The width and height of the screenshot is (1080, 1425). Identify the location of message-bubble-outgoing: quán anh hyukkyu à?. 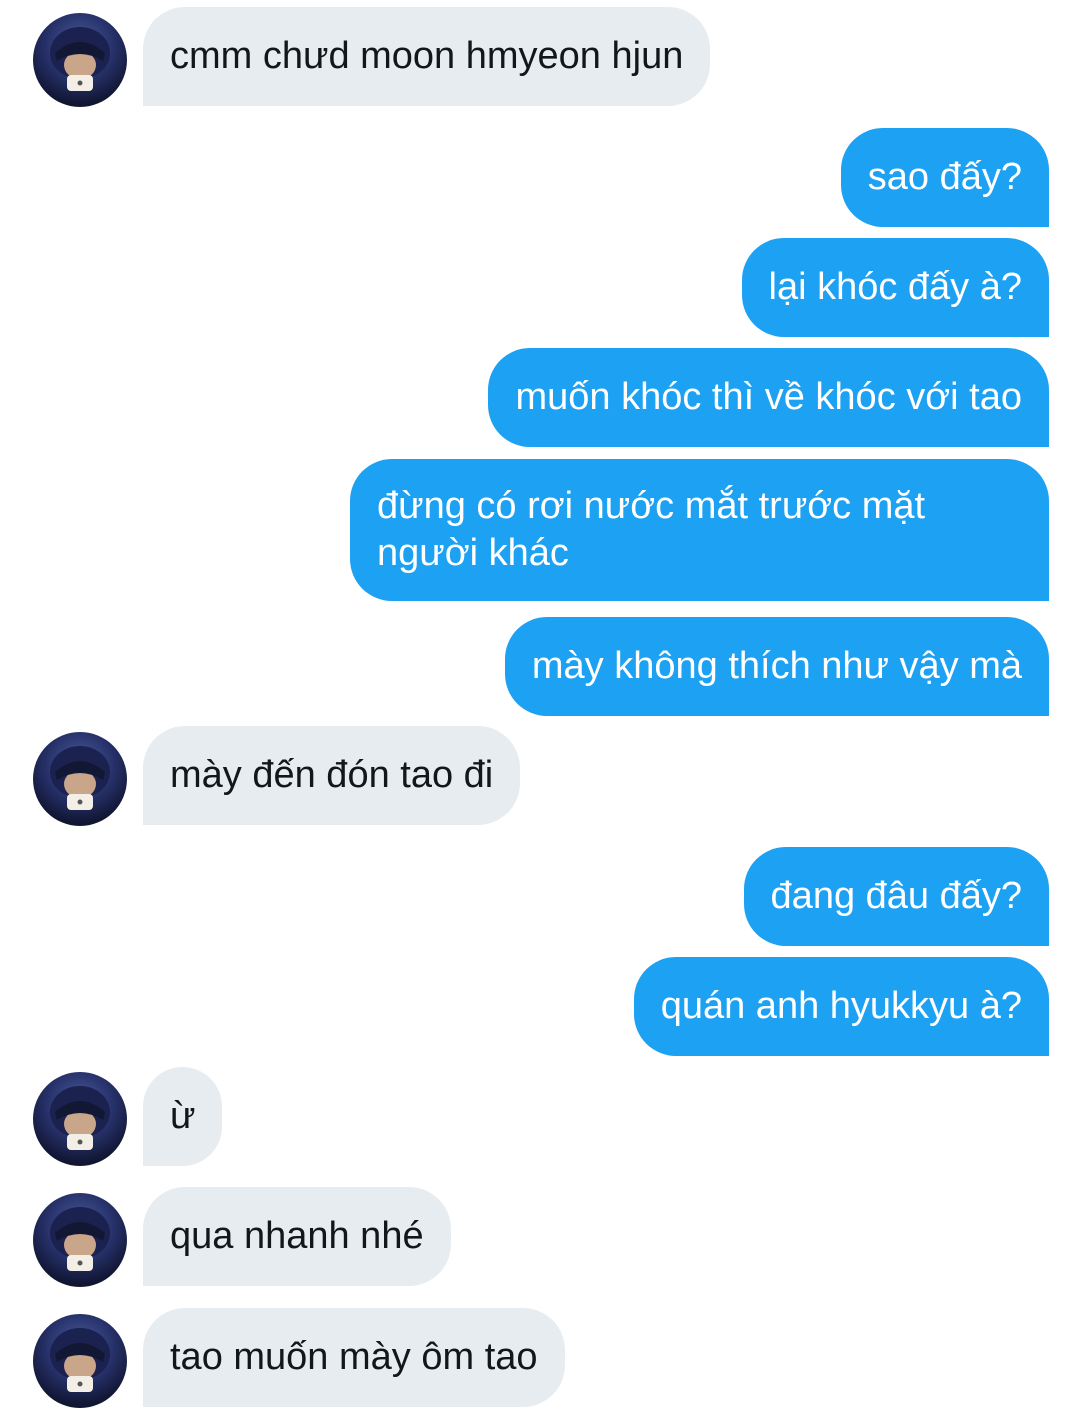
(841, 1006).